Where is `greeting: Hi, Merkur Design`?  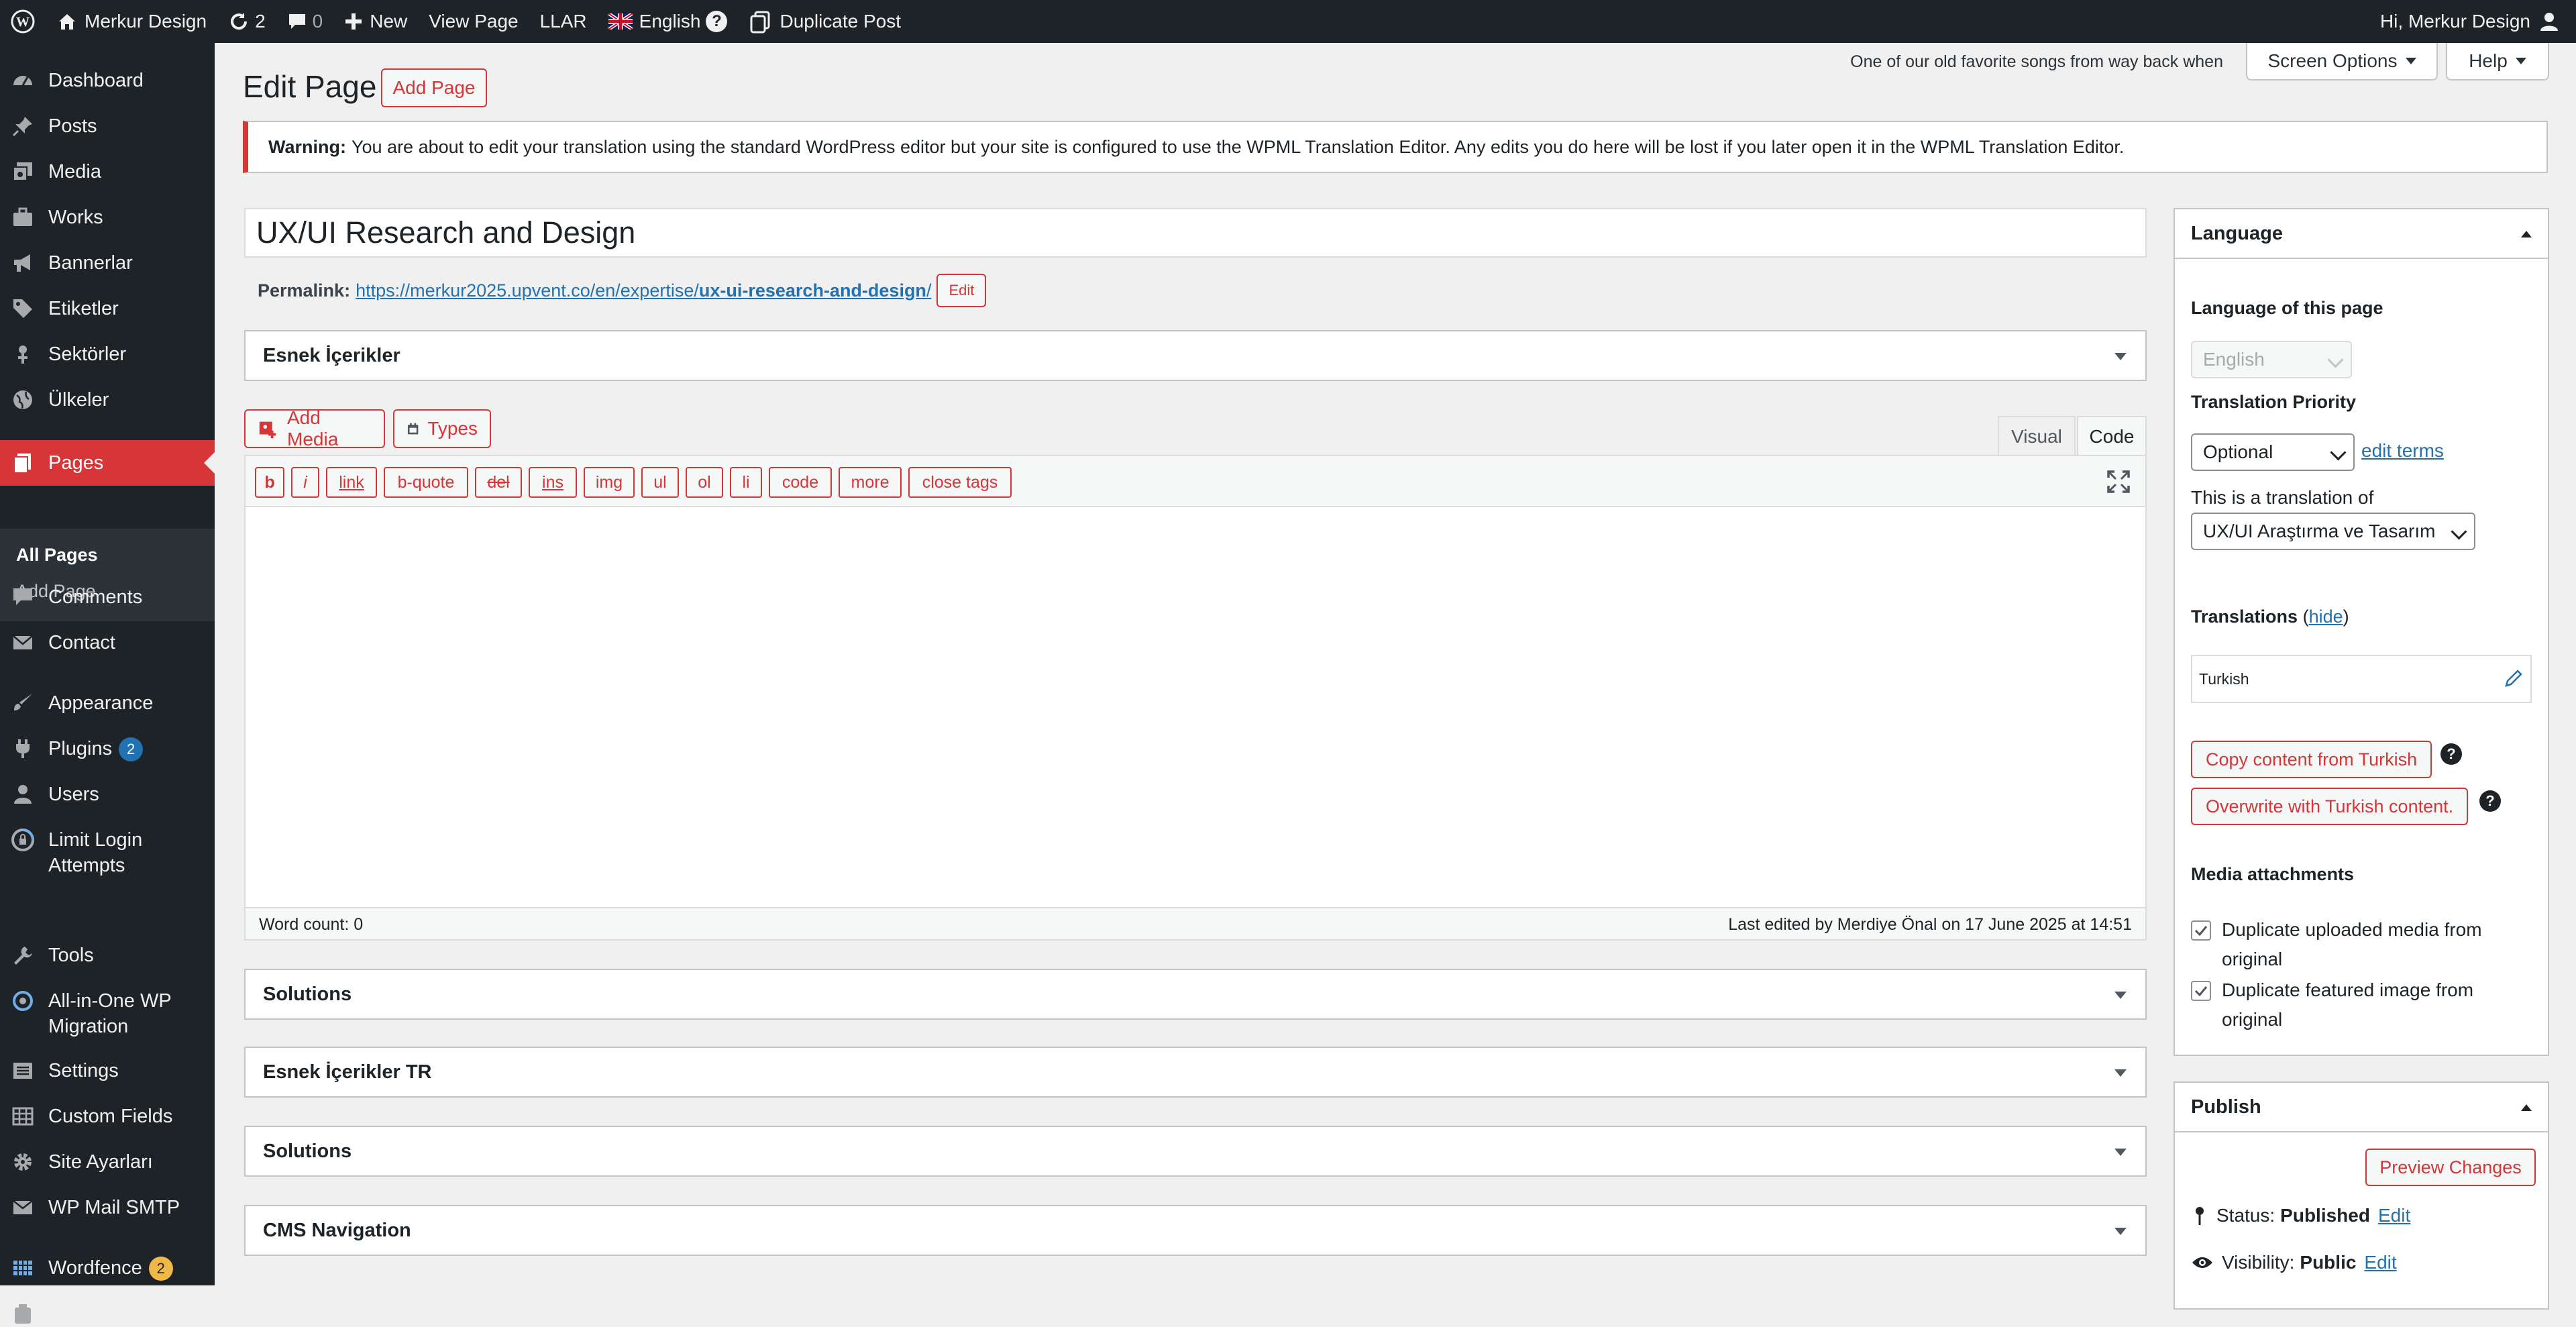 greeting: Hi, Merkur Design is located at coordinates (2454, 22).